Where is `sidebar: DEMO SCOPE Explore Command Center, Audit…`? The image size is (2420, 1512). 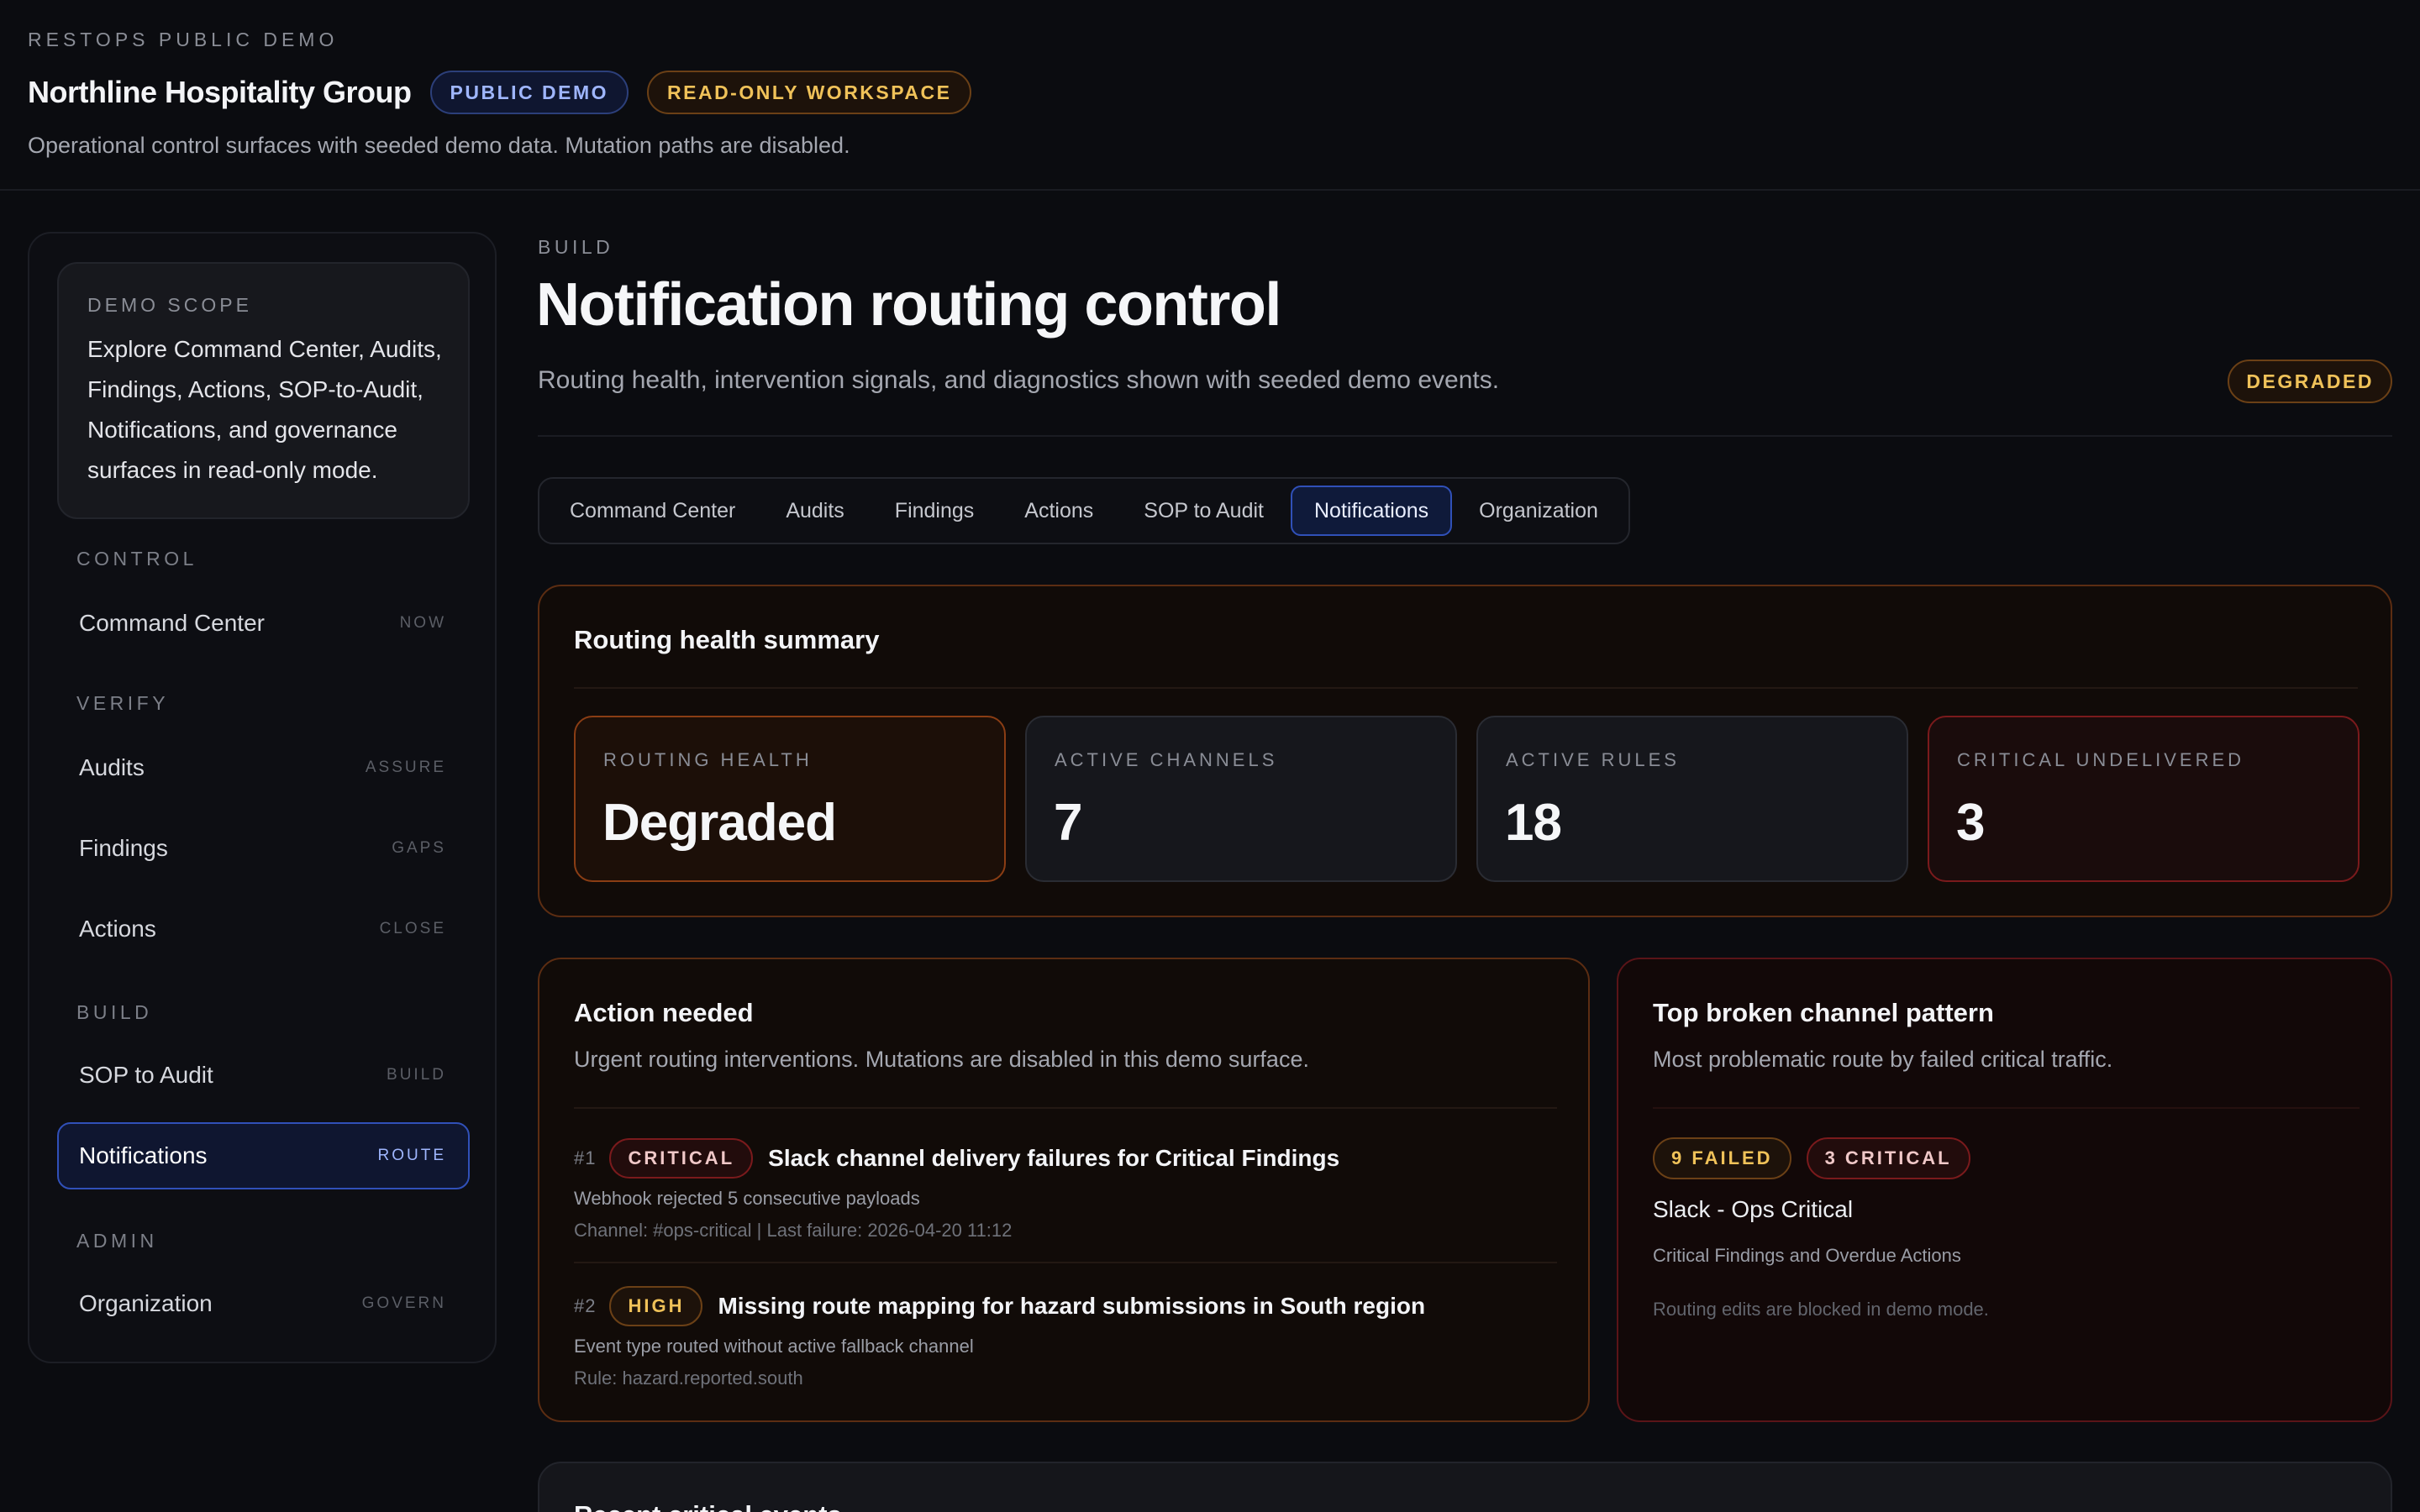 sidebar: DEMO SCOPE Explore Command Center, Audit… is located at coordinates (262, 797).